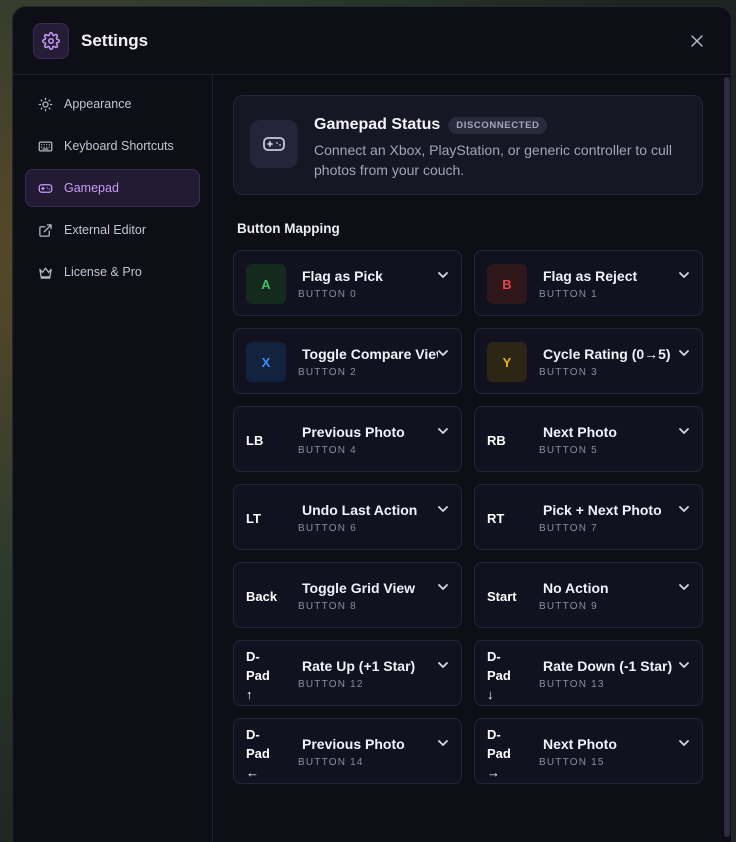  What do you see at coordinates (253, 518) in the screenshot?
I see `gamepad-button-key: LT` at bounding box center [253, 518].